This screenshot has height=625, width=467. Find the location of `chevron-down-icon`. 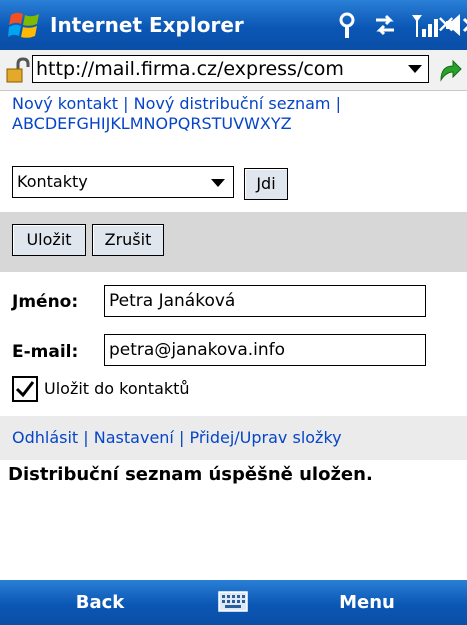

chevron-down-icon is located at coordinates (218, 183).